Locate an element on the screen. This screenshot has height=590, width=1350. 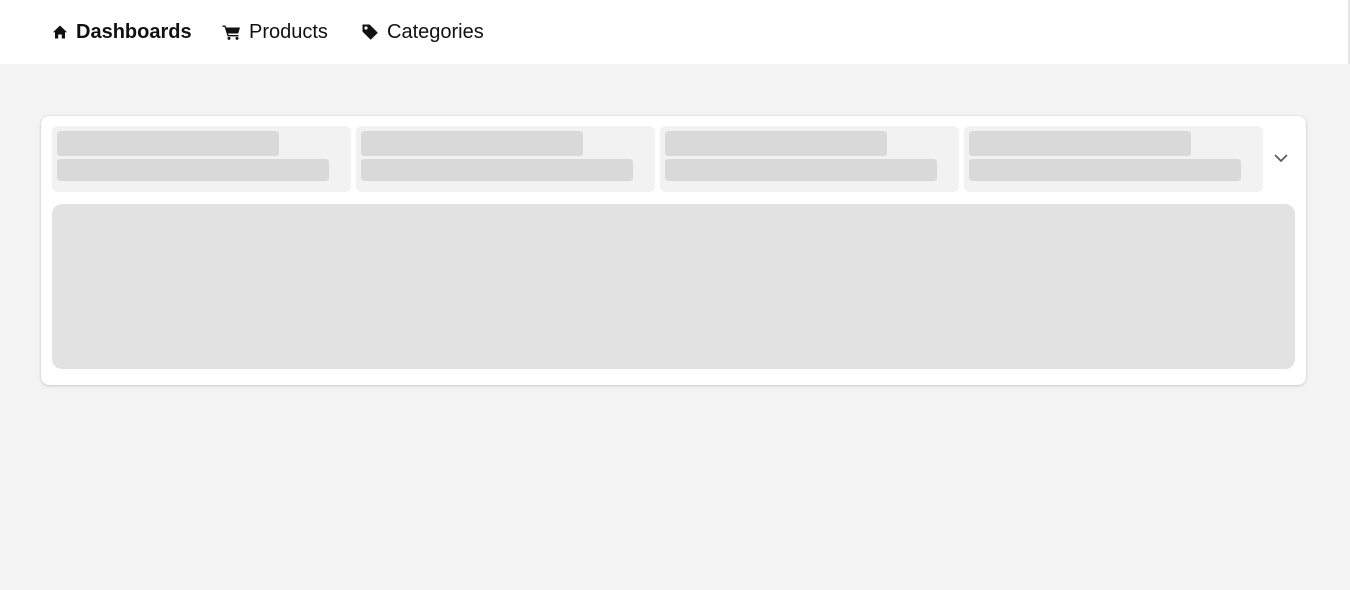
tag-icon is located at coordinates (370, 32).